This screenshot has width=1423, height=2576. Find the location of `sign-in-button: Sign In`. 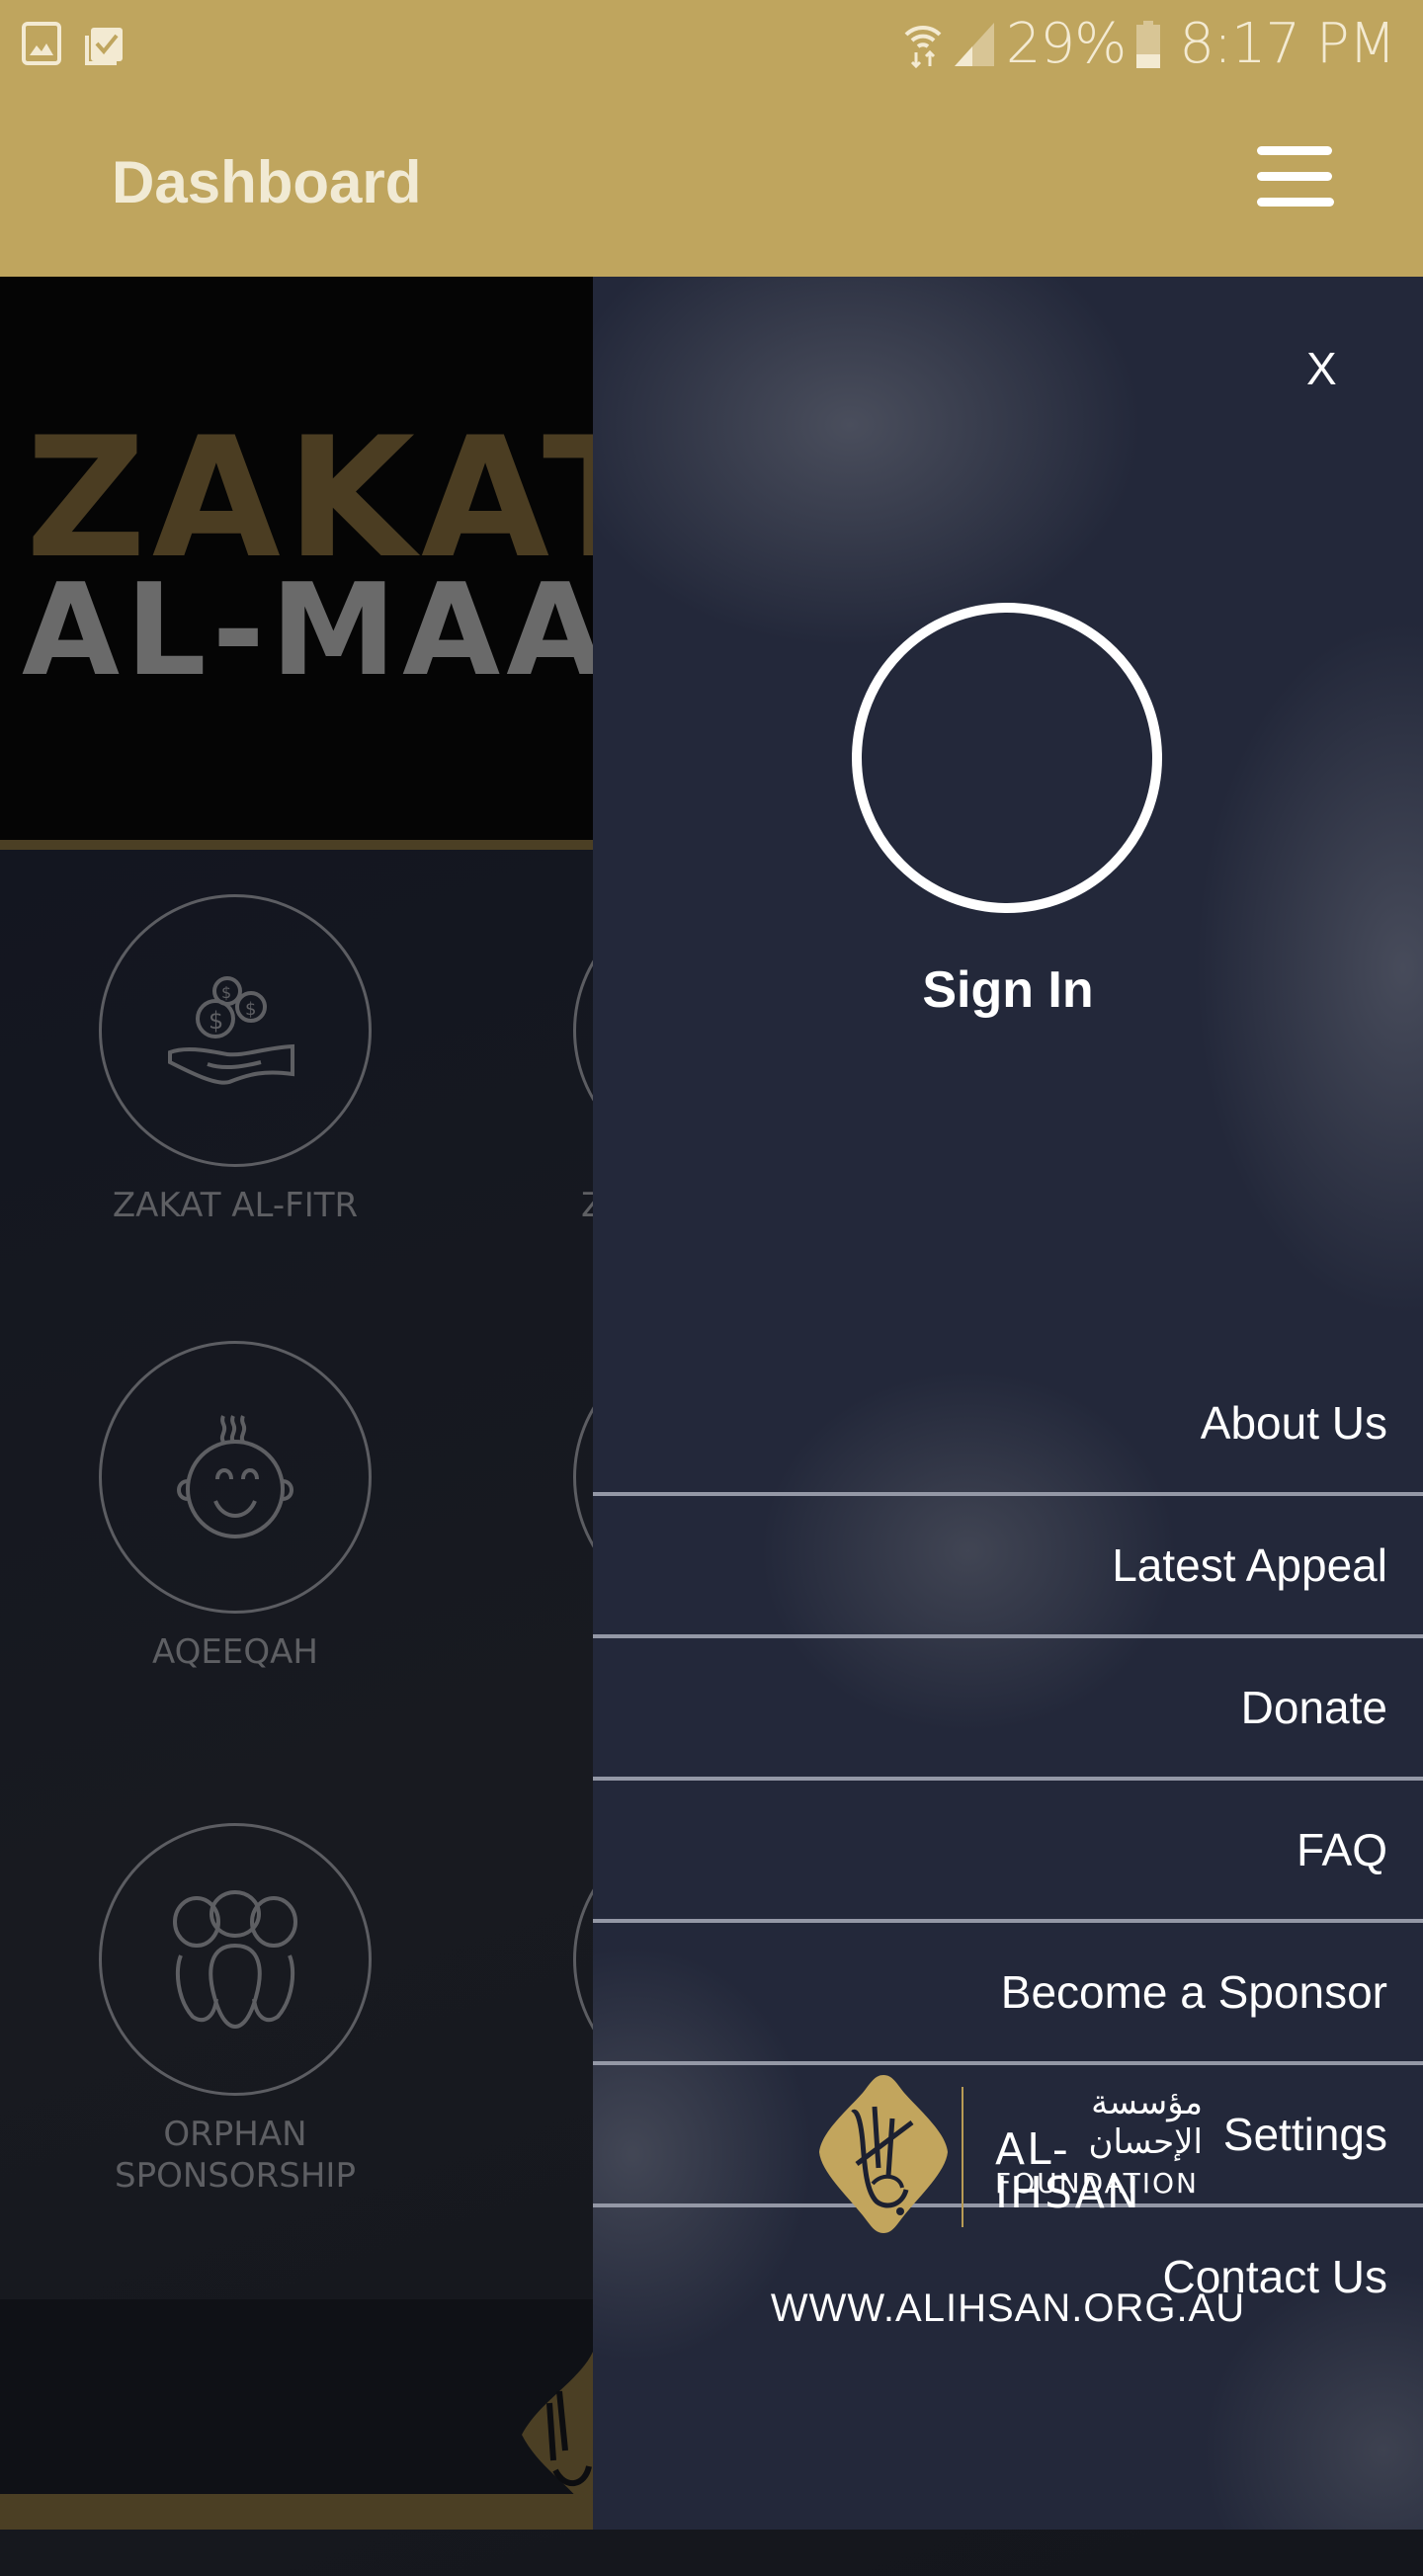

sign-in-button: Sign In is located at coordinates (1008, 990).